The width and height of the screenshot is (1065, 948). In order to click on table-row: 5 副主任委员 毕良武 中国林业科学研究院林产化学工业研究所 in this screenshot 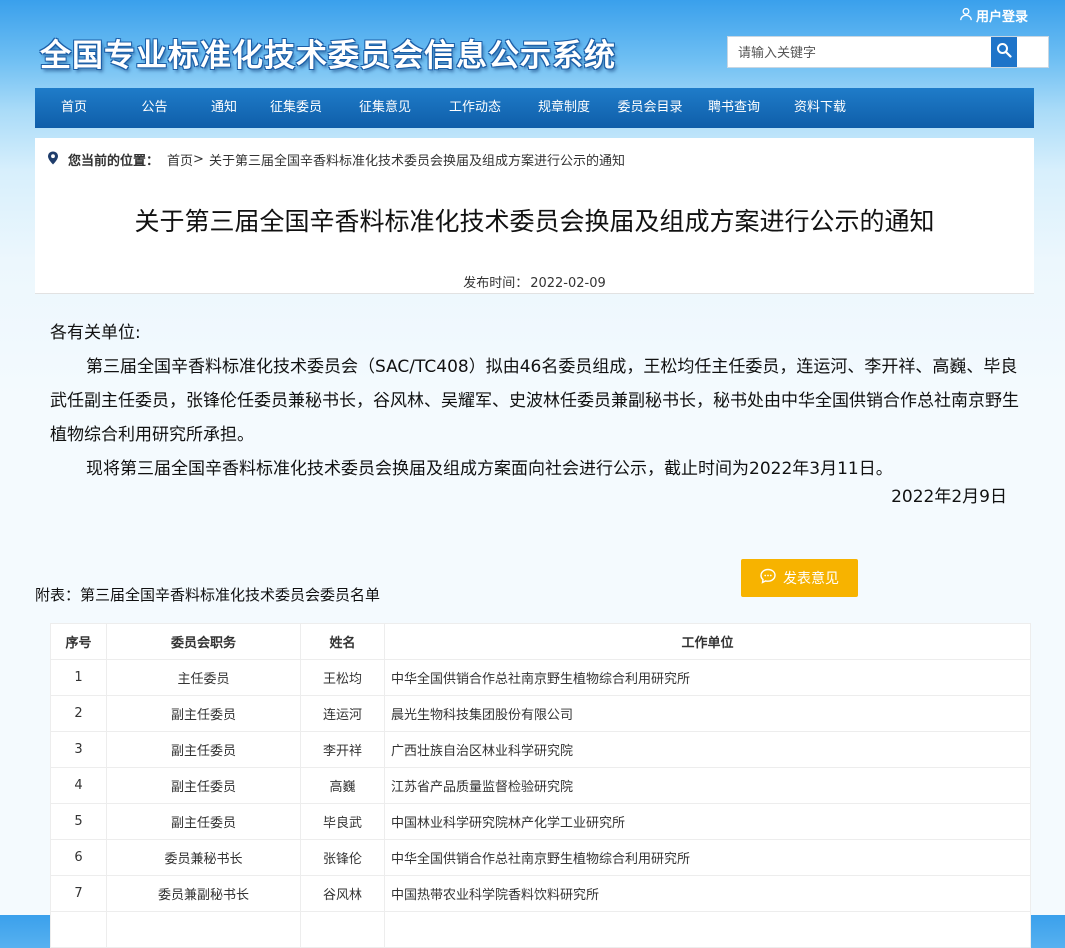, I will do `click(540, 821)`.